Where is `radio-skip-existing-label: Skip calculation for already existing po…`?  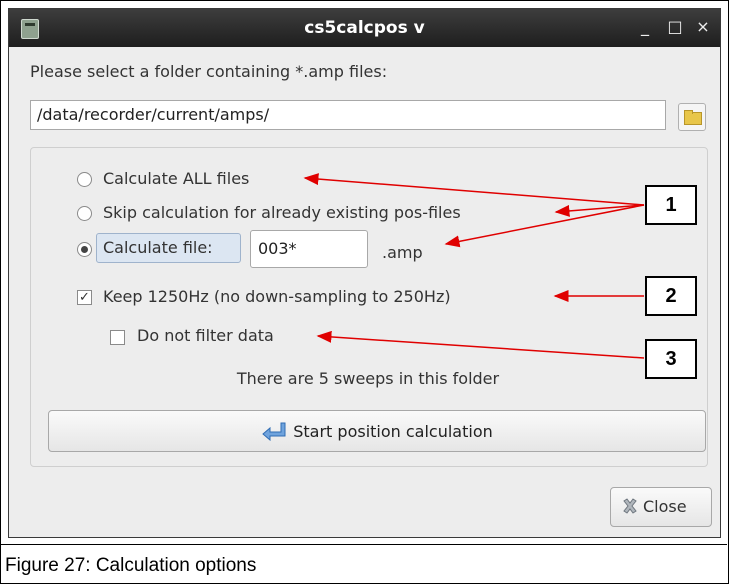
radio-skip-existing-label: Skip calculation for already existing po… is located at coordinates (282, 212).